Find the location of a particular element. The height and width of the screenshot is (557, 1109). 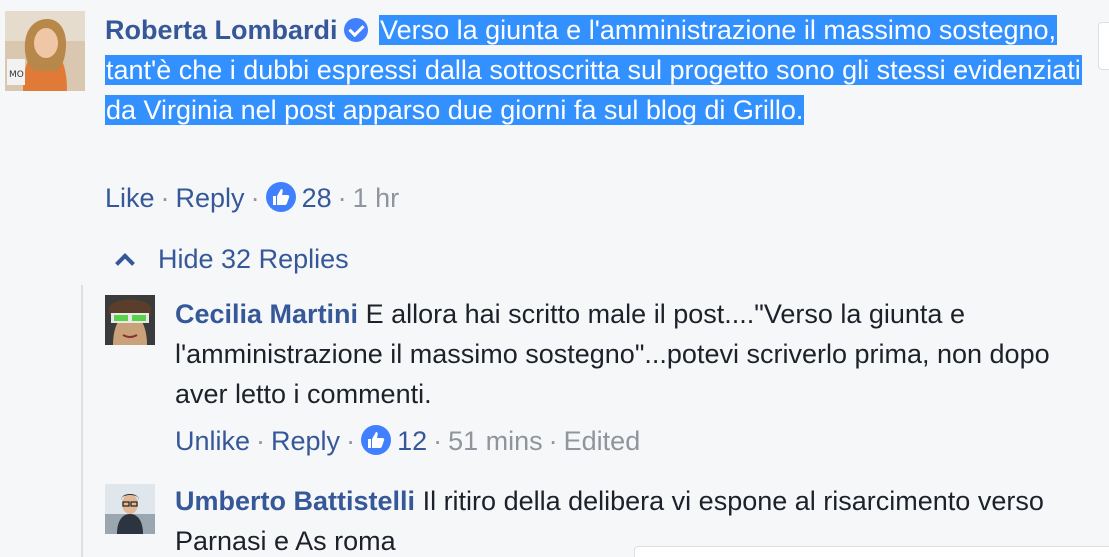

likes-count: 12 is located at coordinates (412, 441).